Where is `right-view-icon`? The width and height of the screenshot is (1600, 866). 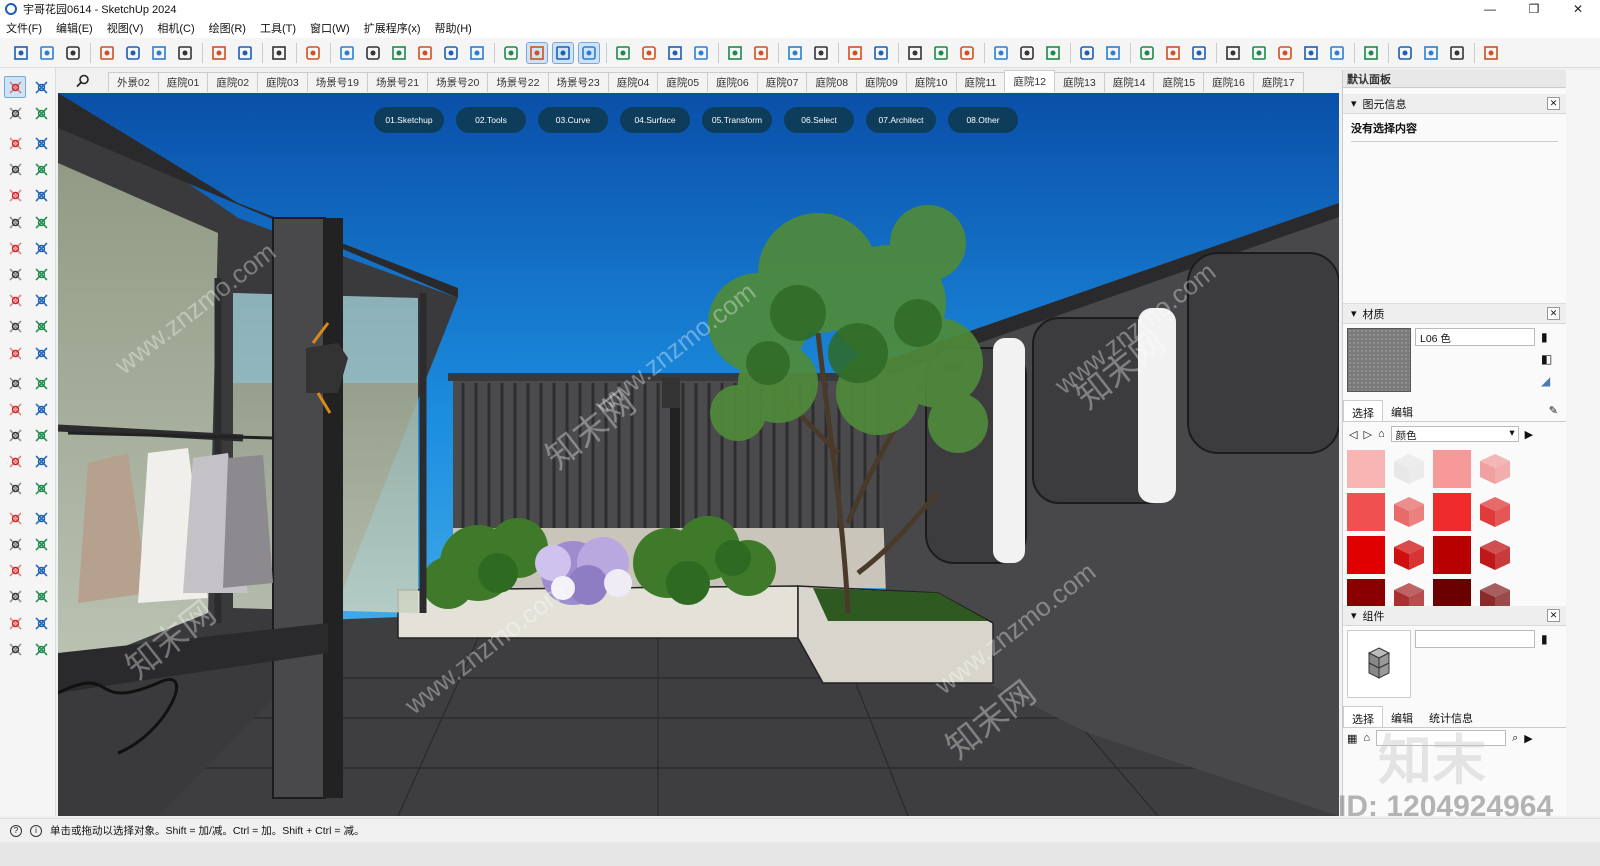 right-view-icon is located at coordinates (425, 53).